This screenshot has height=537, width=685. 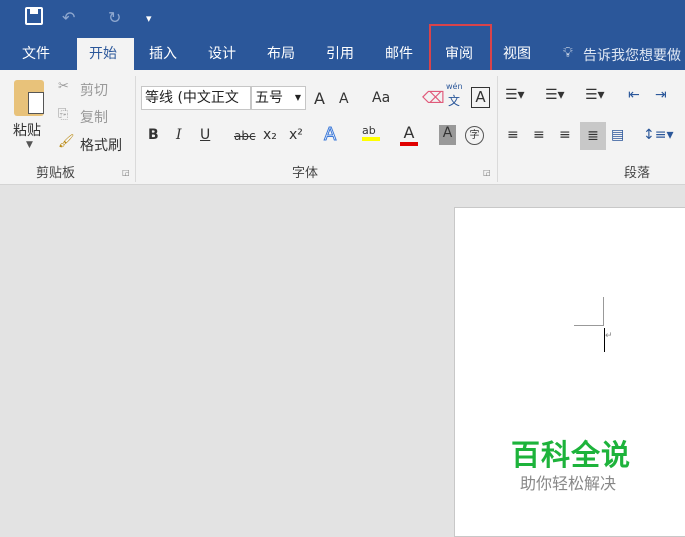 I want to click on justify-icon: ≣, so click(x=593, y=136).